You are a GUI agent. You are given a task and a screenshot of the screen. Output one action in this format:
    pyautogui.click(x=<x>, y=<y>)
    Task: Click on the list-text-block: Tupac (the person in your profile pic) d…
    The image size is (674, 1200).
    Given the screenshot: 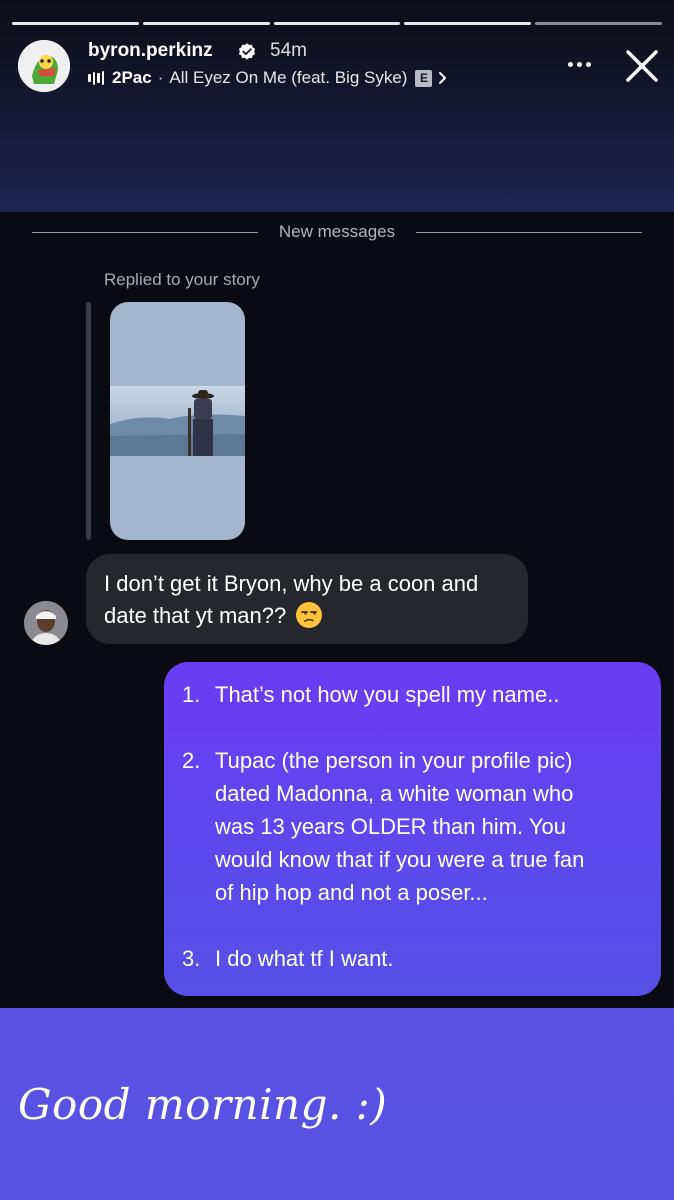 What is the action you would take?
    pyautogui.click(x=399, y=826)
    